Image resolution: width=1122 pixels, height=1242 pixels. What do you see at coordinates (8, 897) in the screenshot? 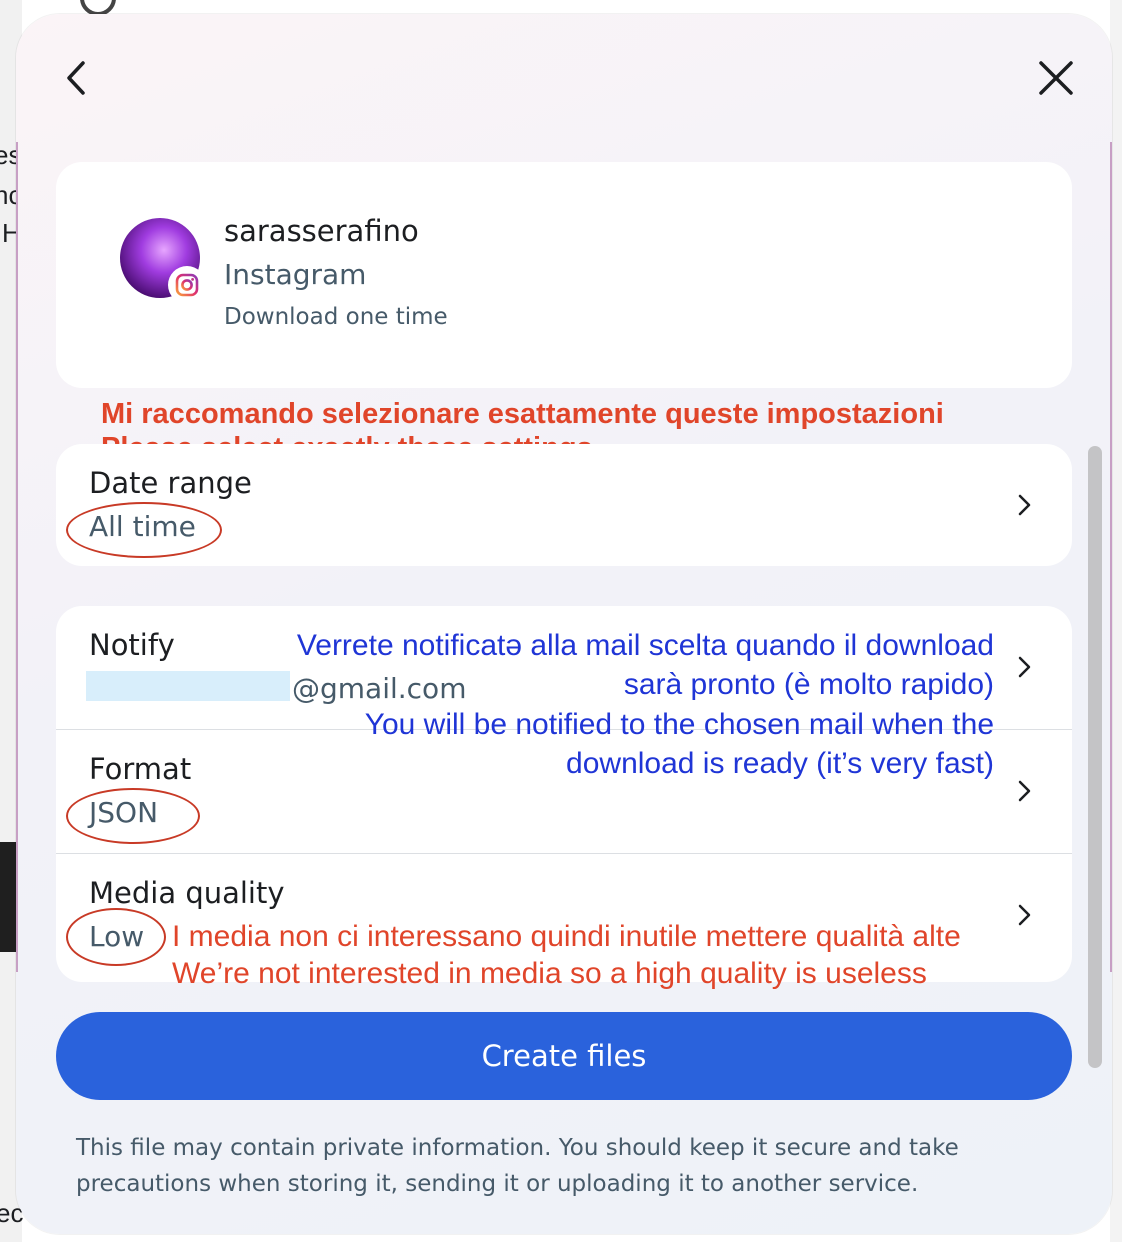
I see `background-dark-block` at bounding box center [8, 897].